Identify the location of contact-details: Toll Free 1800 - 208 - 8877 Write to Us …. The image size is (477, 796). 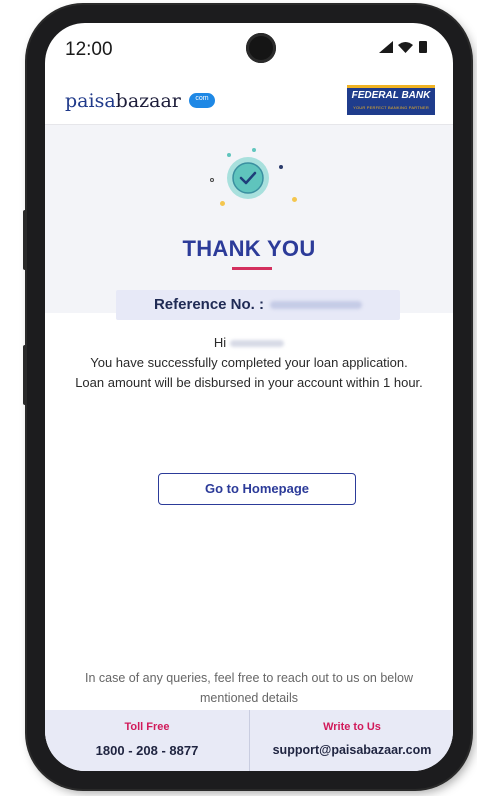
(249, 740).